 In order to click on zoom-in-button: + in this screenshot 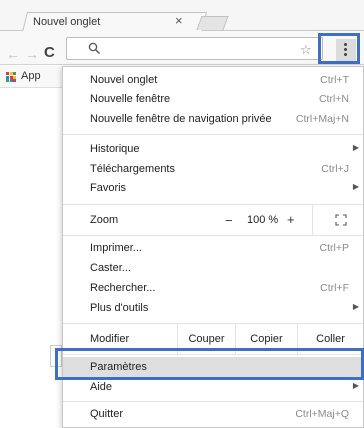, I will do `click(291, 219)`.